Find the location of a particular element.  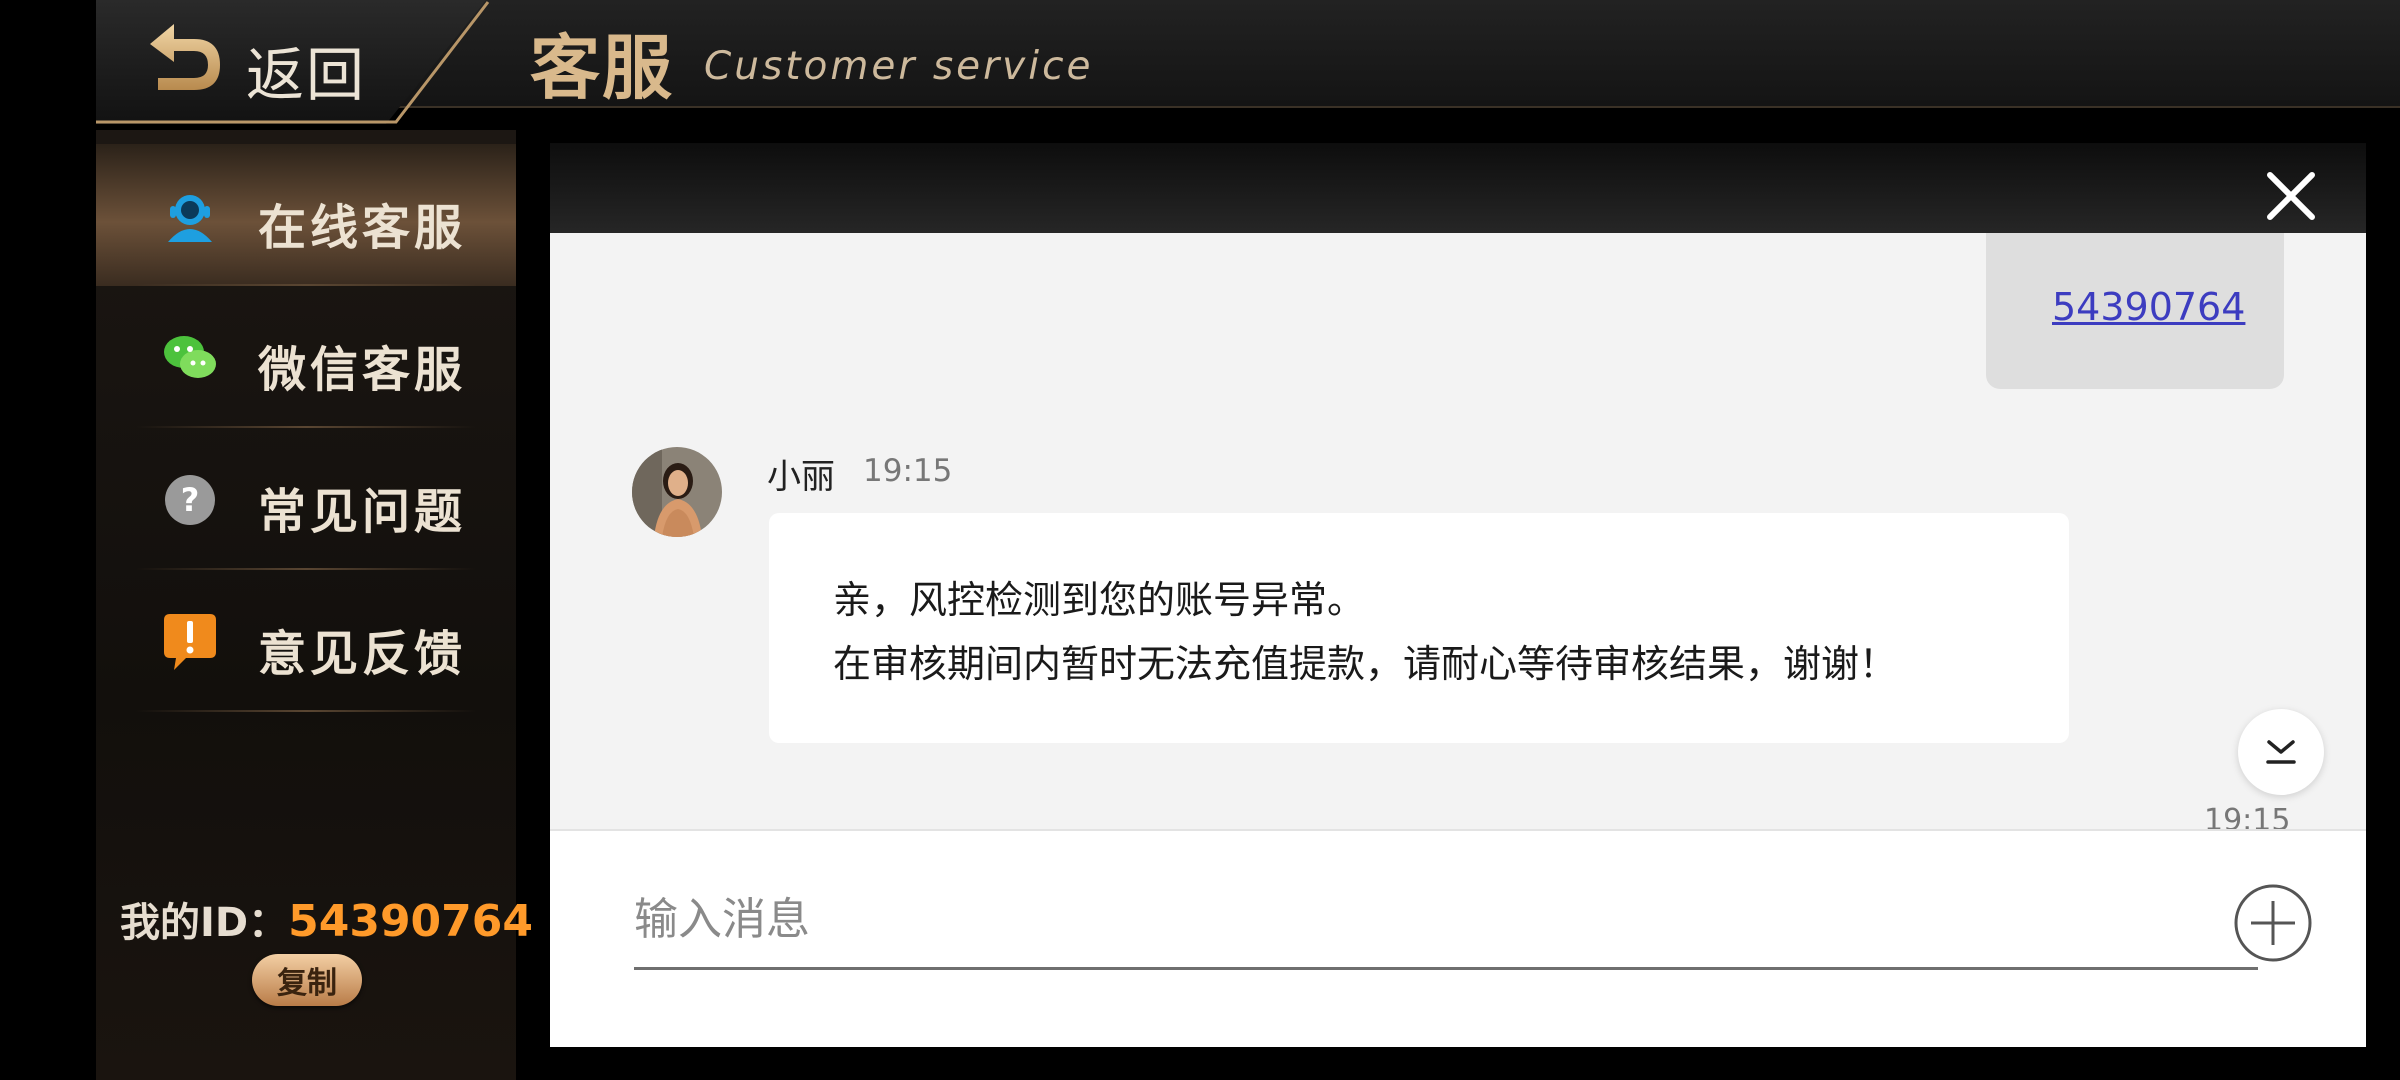

my-id: 我的ID：54390764 is located at coordinates (326, 919).